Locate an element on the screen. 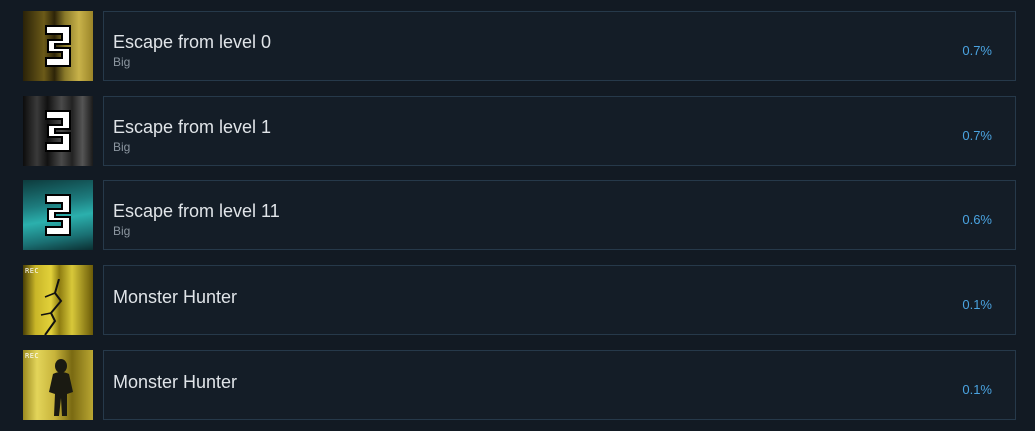 The height and width of the screenshot is (431, 1035). achievement-card: Escape from level 0 Big 0.7% is located at coordinates (559, 46).